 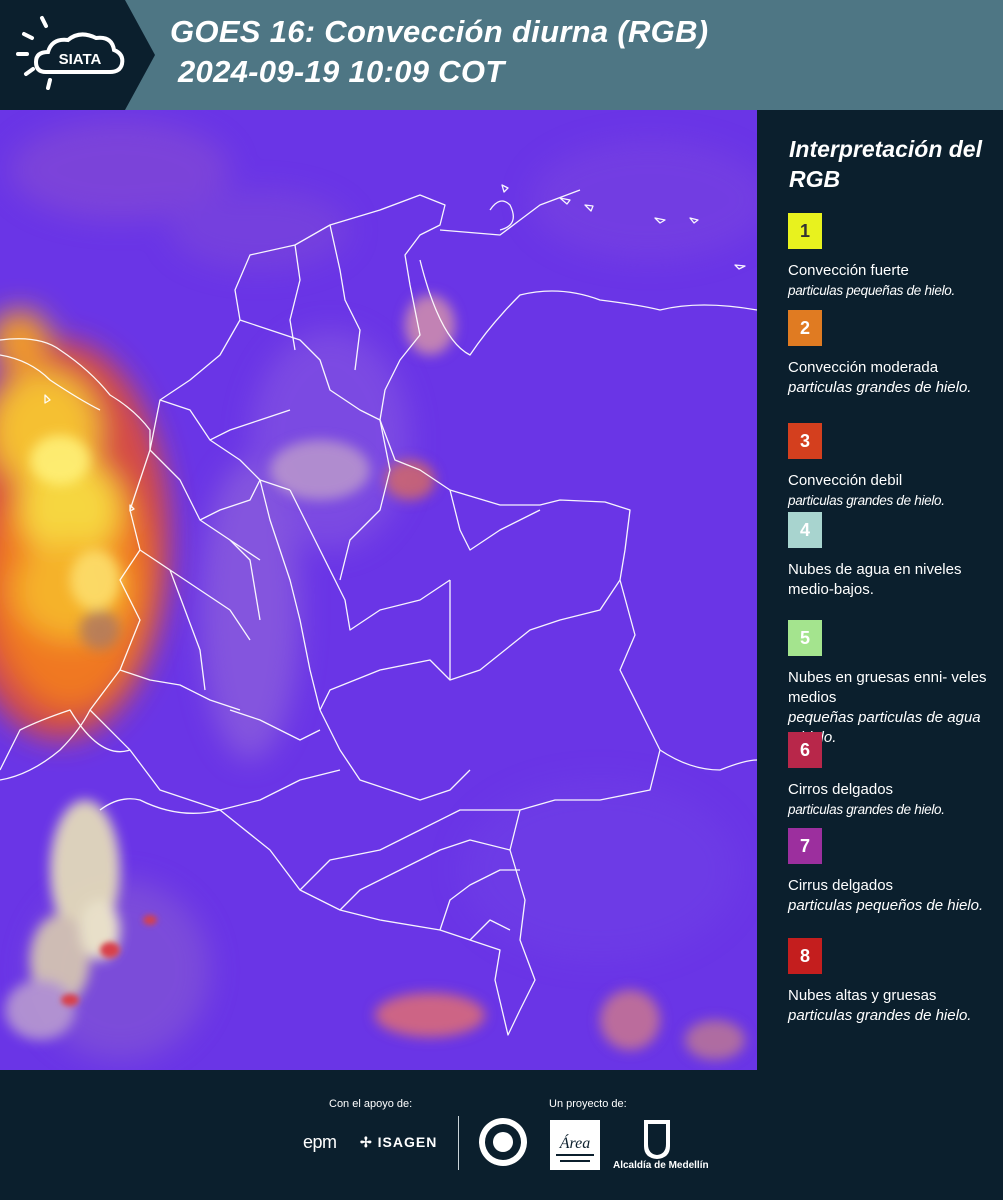 What do you see at coordinates (407, 1142) in the screenshot?
I see `isagen-text: ISAGEN` at bounding box center [407, 1142].